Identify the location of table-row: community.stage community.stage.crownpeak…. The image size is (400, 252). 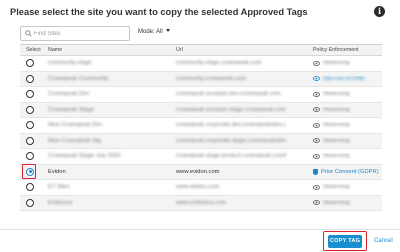
(201, 64).